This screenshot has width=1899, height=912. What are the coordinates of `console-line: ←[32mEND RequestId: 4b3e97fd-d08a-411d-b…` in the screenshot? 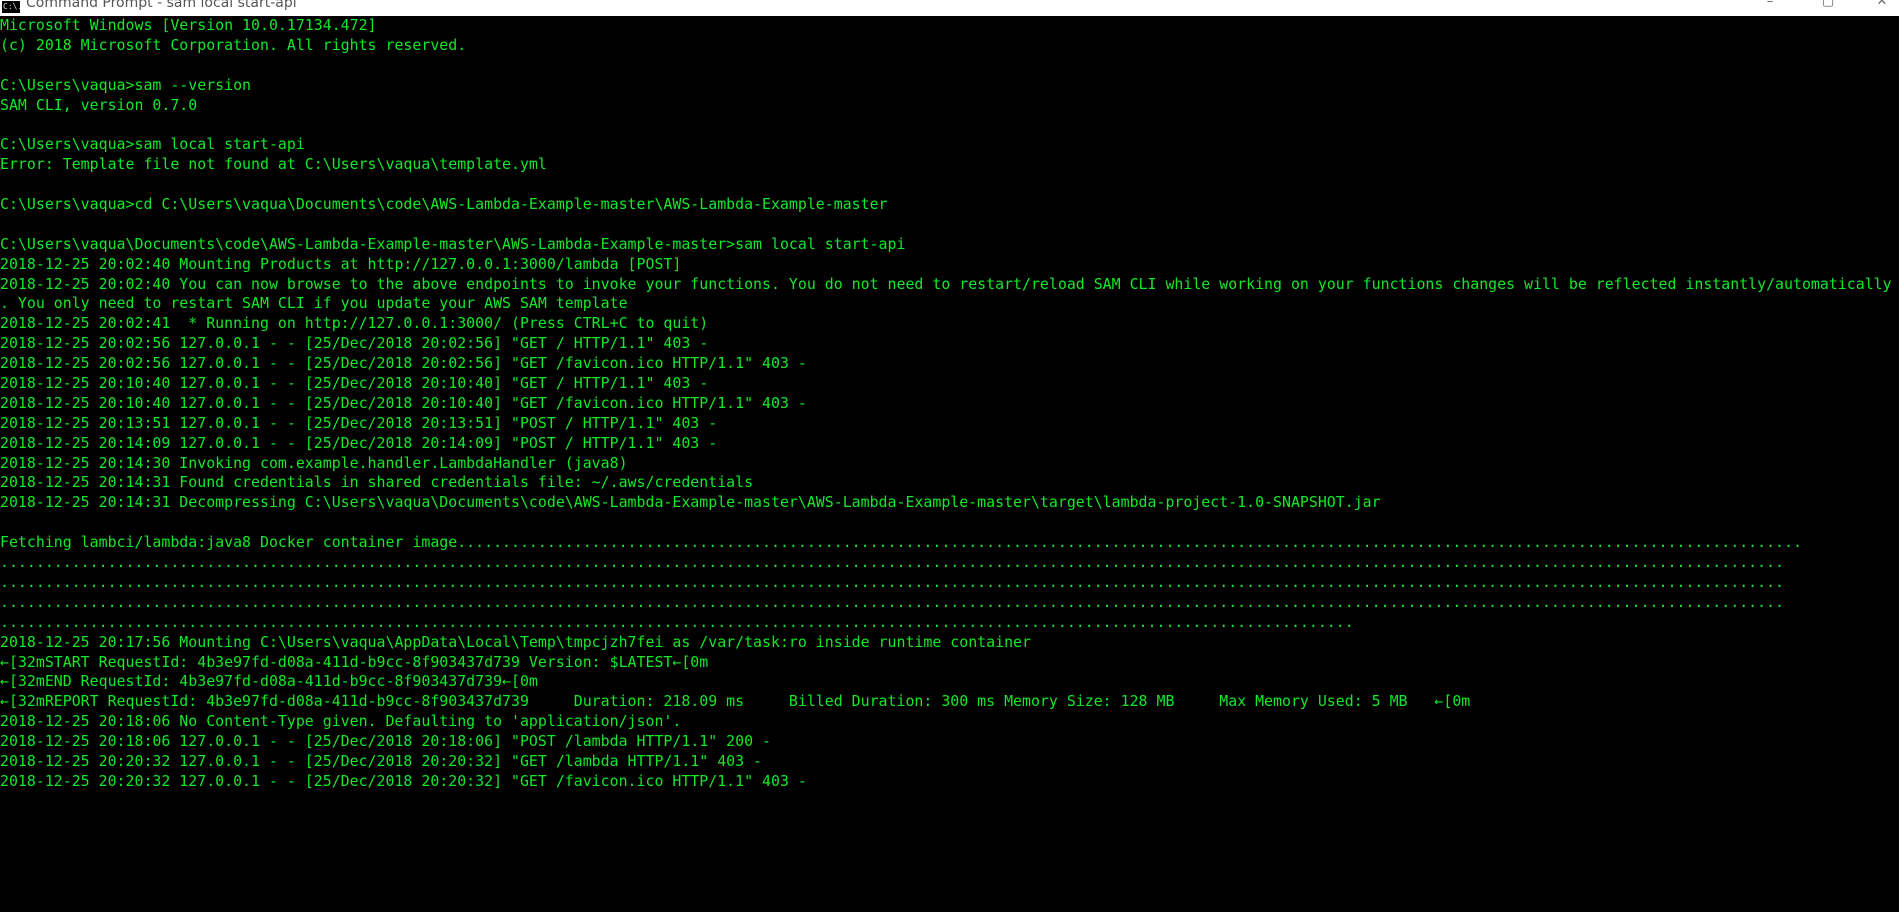 It's located at (269, 681).